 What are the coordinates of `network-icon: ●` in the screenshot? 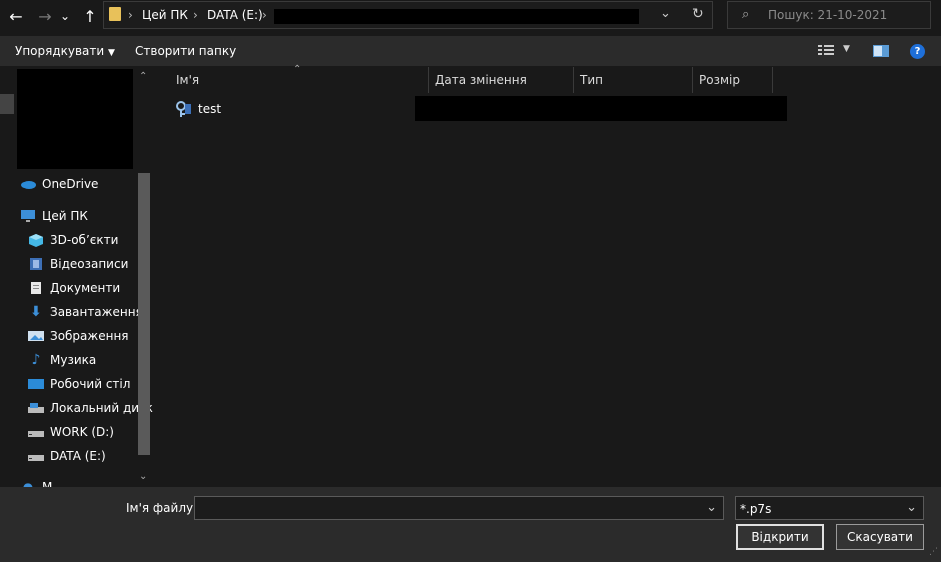 It's located at (28, 483).